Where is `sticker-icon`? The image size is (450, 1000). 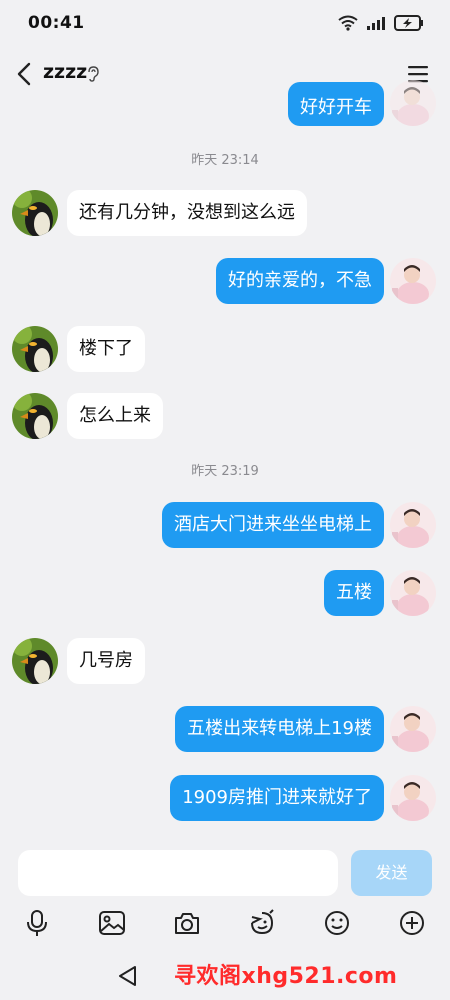
sticker-icon is located at coordinates (262, 922).